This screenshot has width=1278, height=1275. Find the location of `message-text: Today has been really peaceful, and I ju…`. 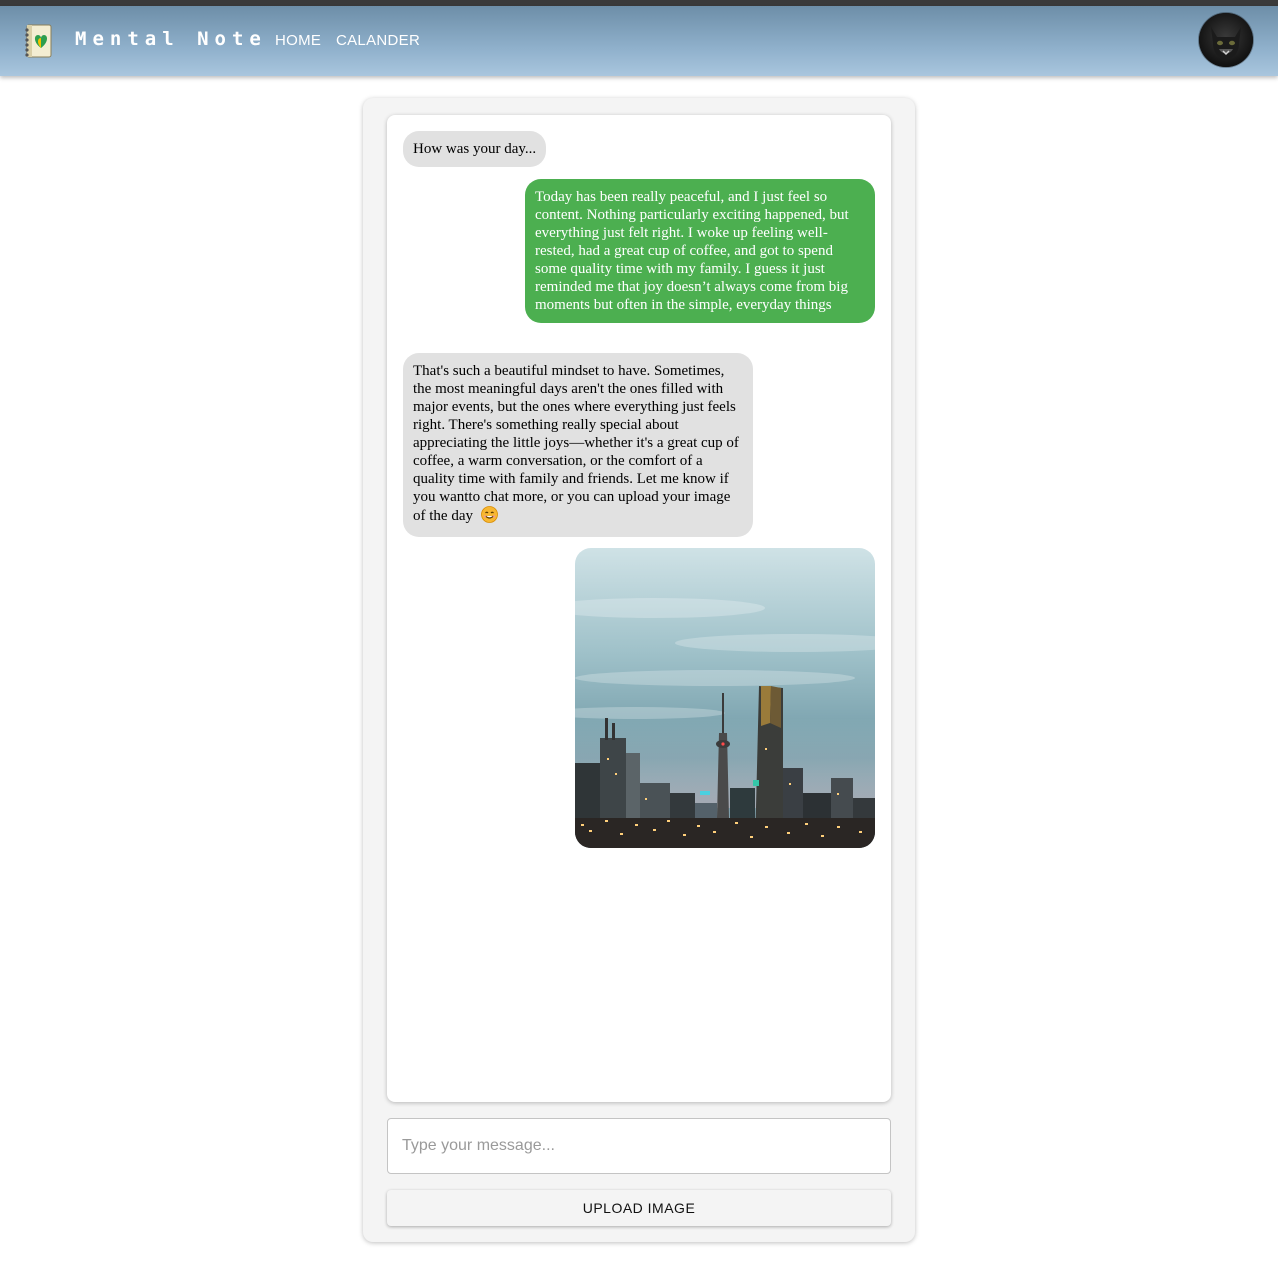

message-text: Today has been really peaceful, and I ju… is located at coordinates (692, 251).